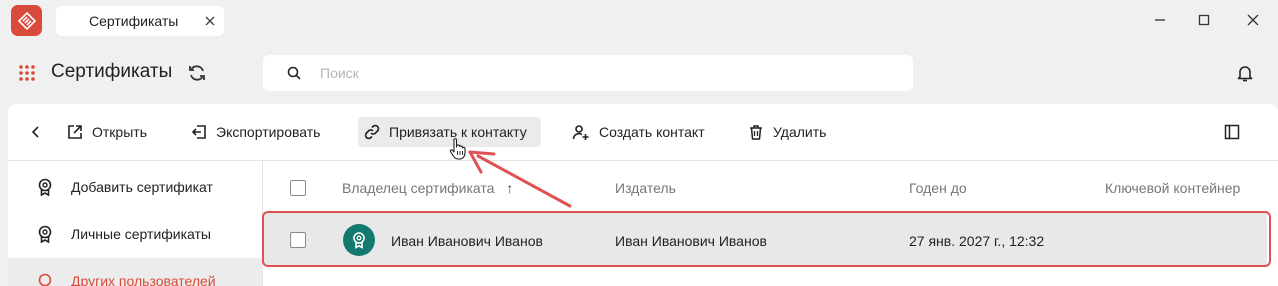  I want to click on column-header-key-container: Ключевой контейнер, so click(1172, 188).